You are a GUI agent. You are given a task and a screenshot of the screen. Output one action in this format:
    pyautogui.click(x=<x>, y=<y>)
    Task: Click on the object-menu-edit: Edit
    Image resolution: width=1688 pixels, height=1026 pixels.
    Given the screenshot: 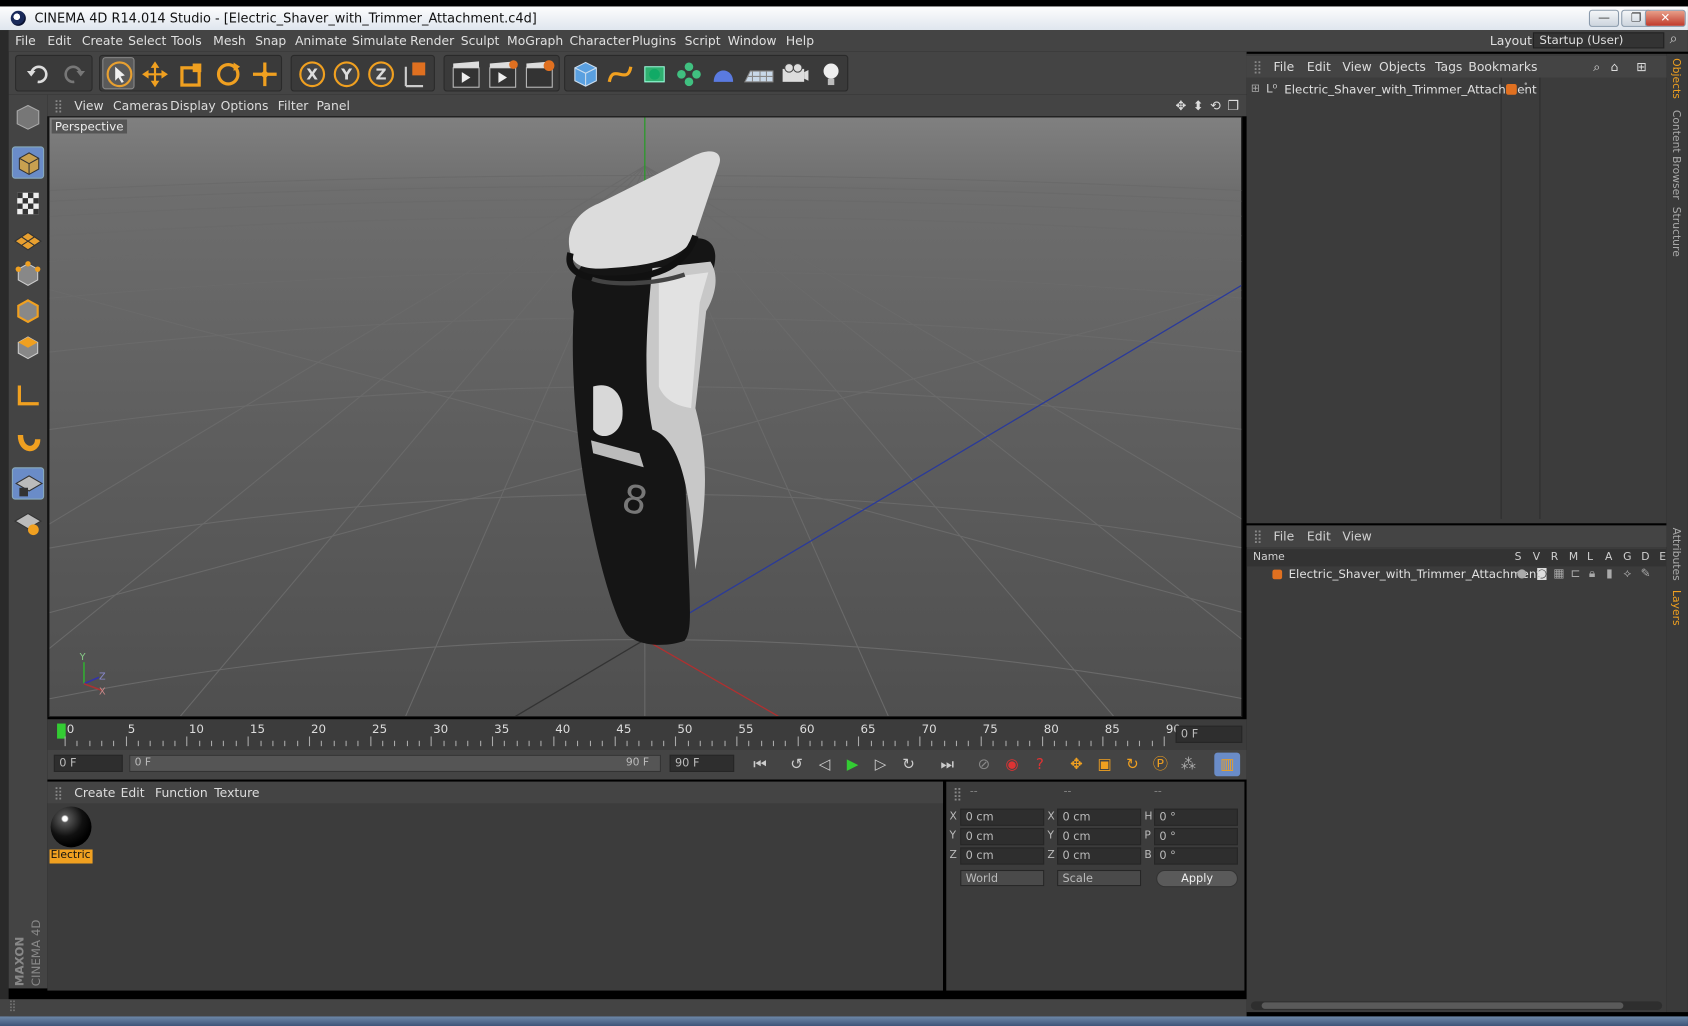 What is the action you would take?
    pyautogui.click(x=1319, y=66)
    